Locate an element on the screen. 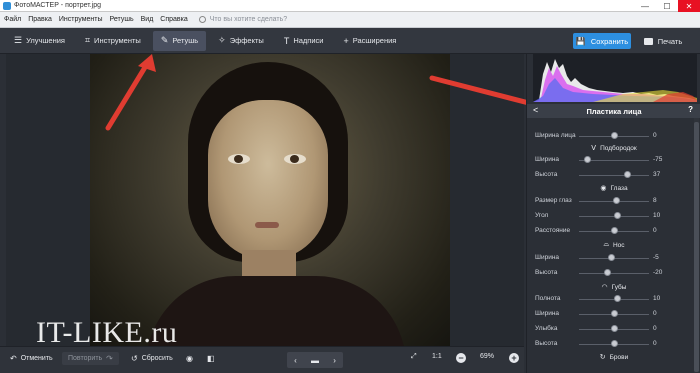 The height and width of the screenshot is (373, 700). minus-icon: − is located at coordinates (461, 358).